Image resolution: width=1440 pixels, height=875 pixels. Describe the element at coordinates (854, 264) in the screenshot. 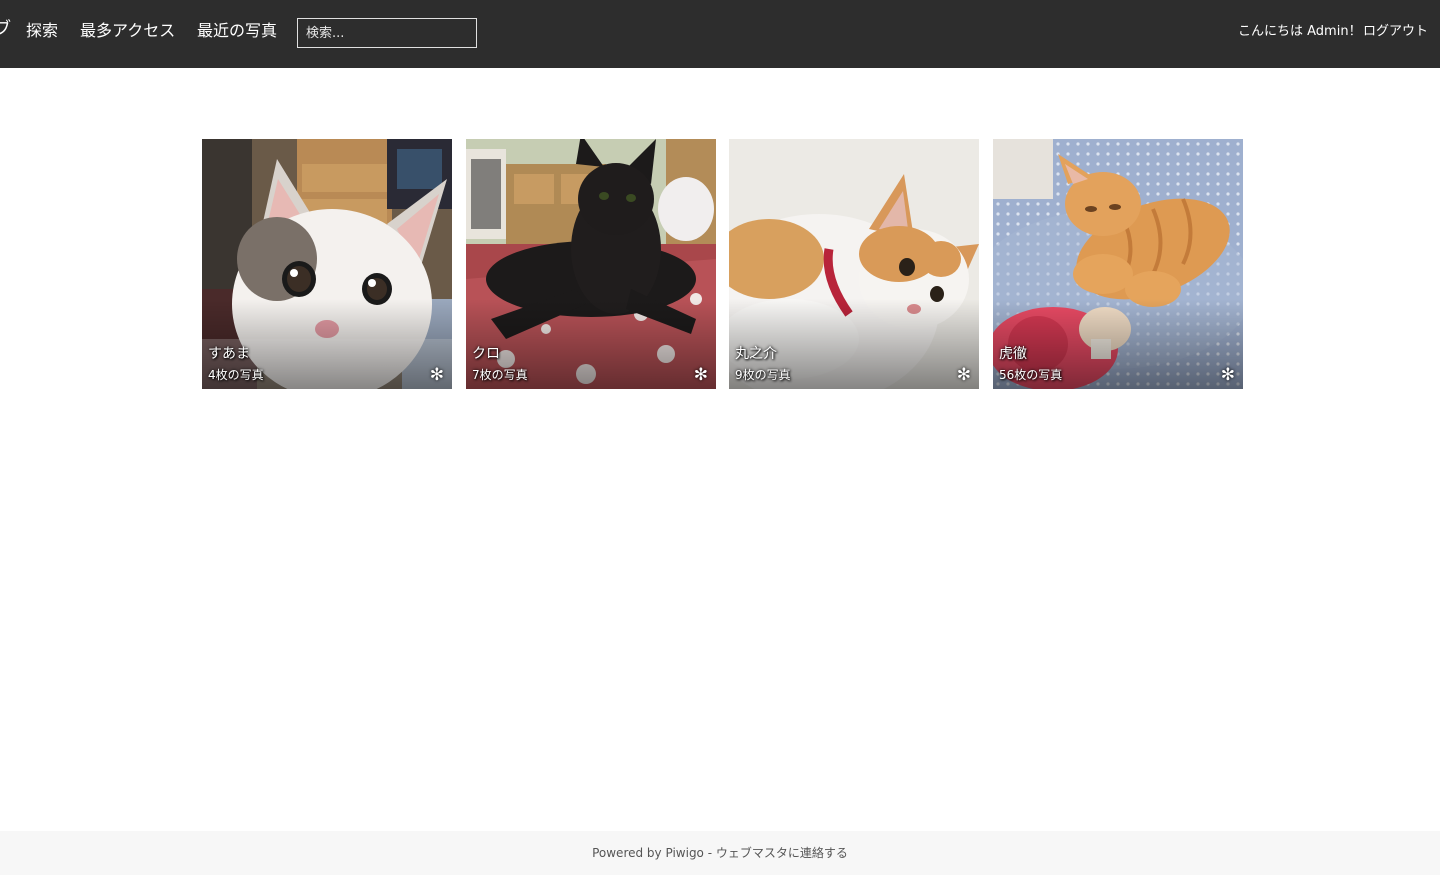

I see `album-card-marunosuke: 丸之介 9枚の写真 ✻` at that location.